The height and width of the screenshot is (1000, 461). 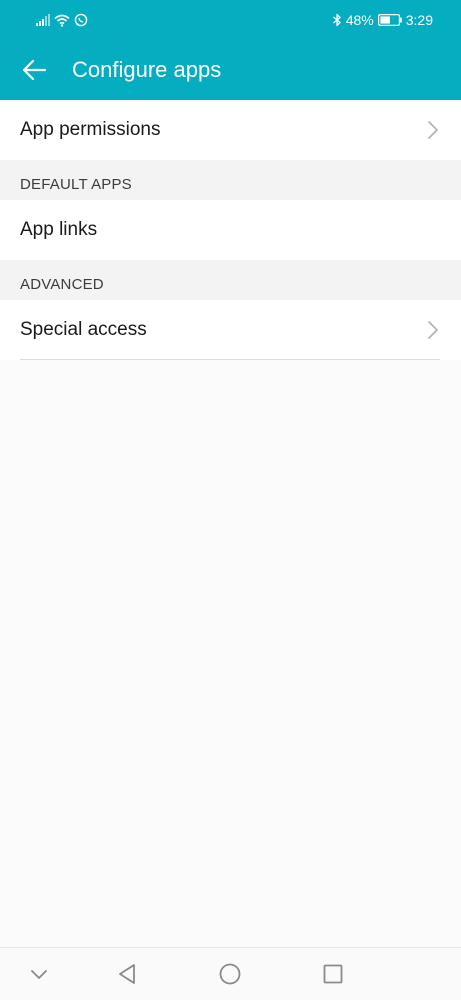 I want to click on nav-recents-button, so click(x=333, y=974).